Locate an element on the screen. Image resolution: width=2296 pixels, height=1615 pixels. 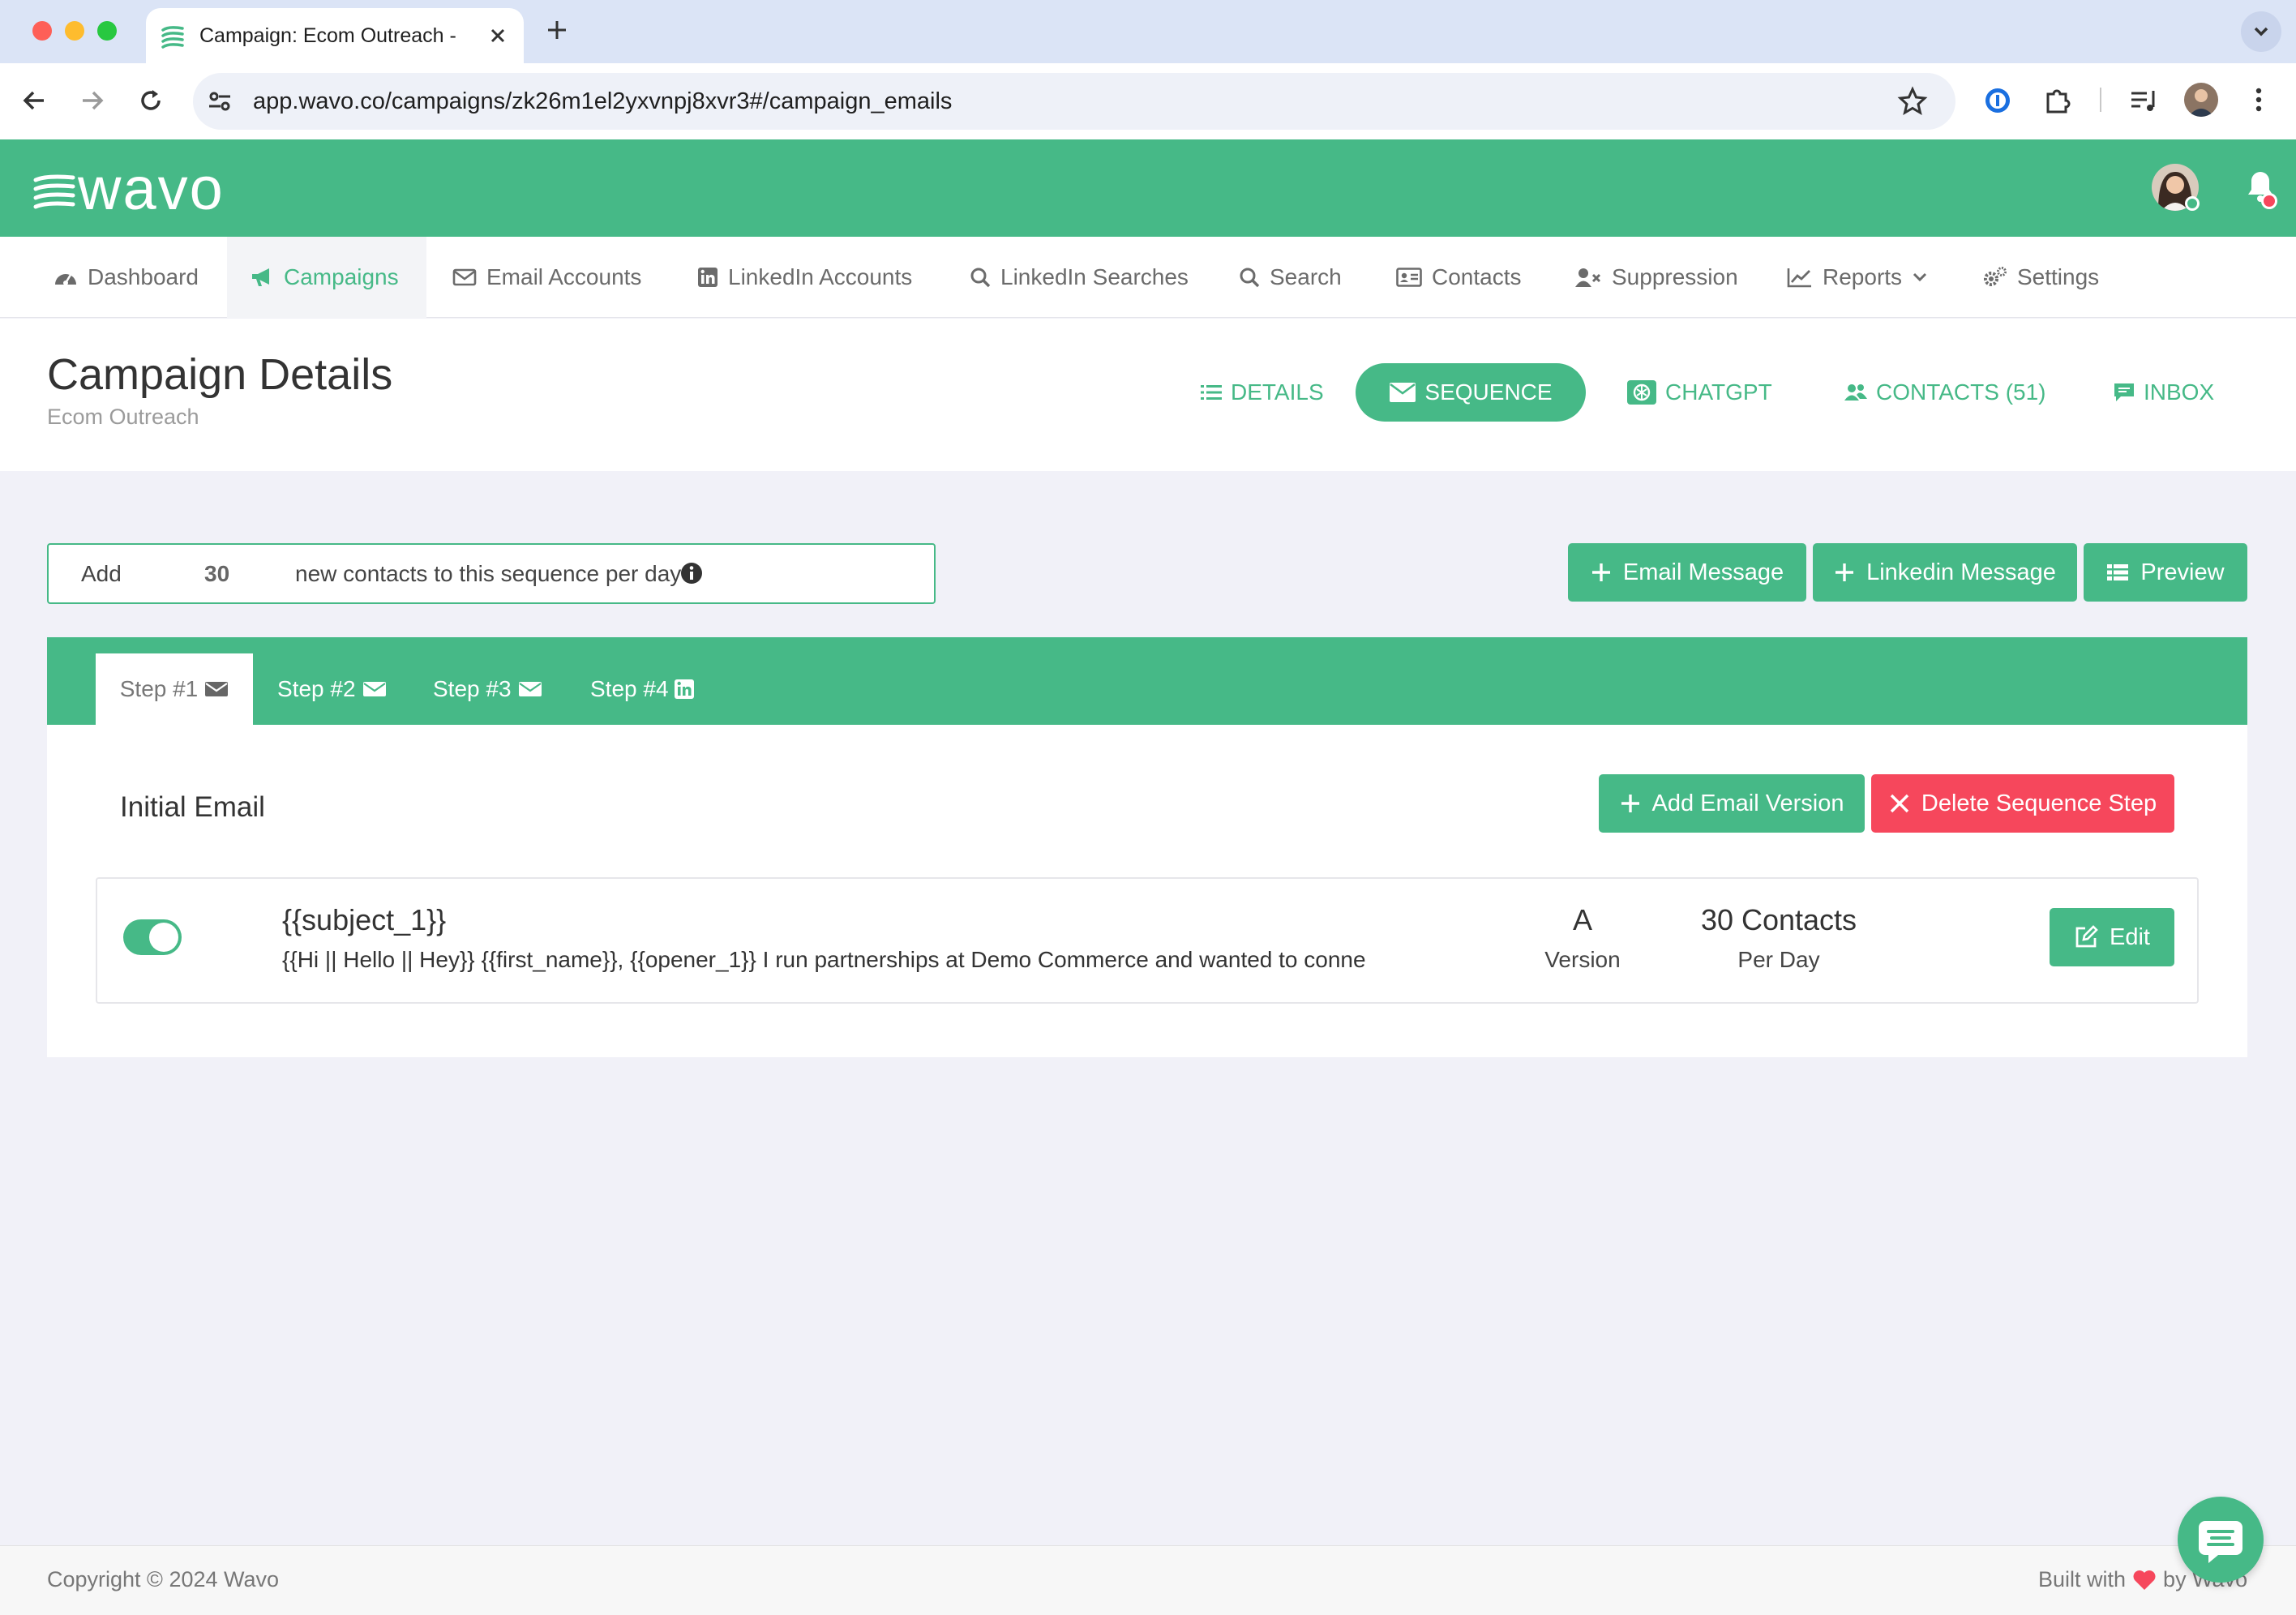
plus-icon is located at coordinates (1601, 572).